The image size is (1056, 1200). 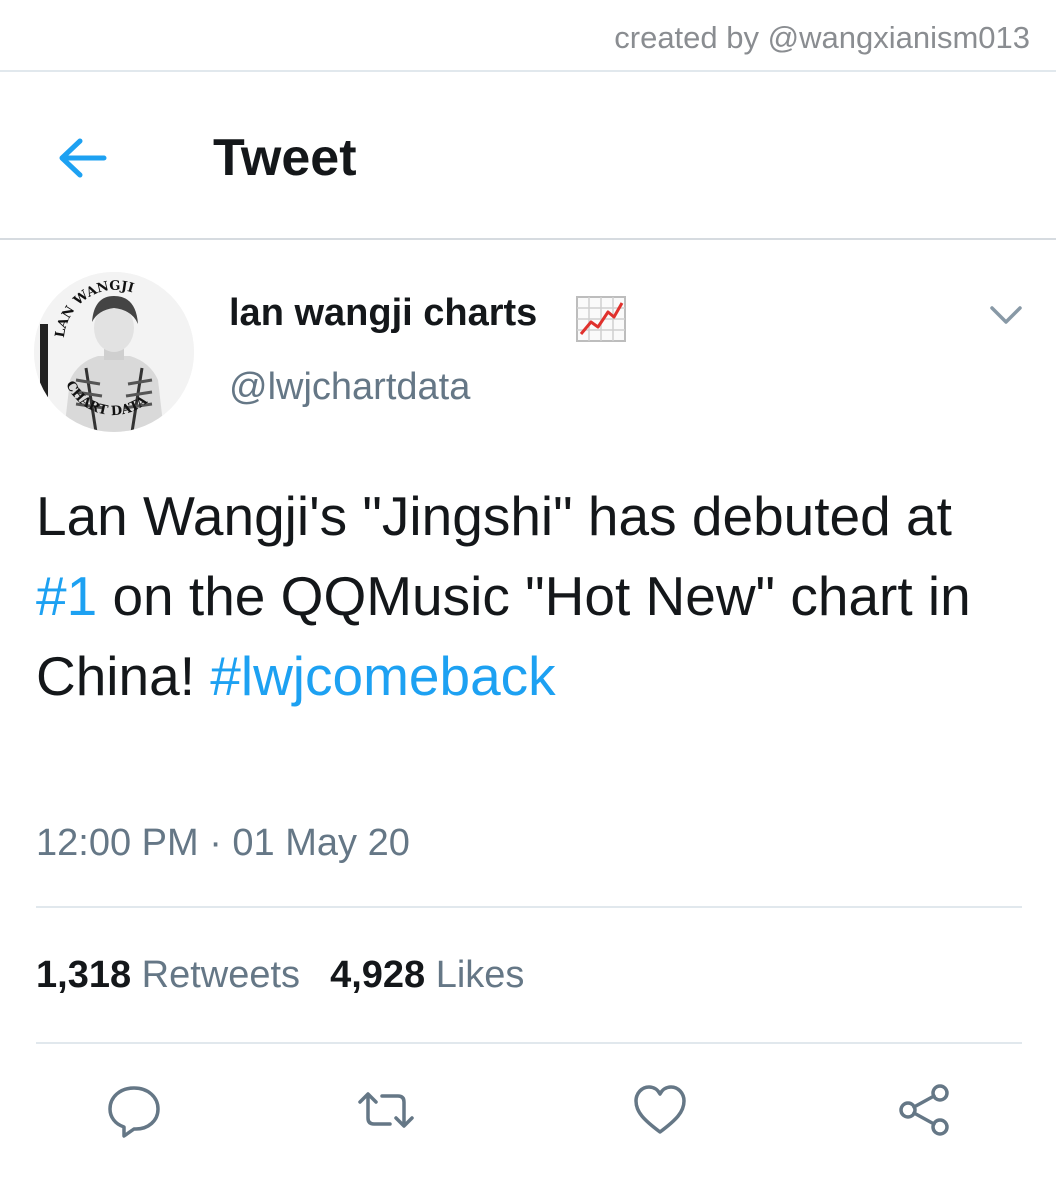 What do you see at coordinates (528, 36) in the screenshot?
I see `credit-bar: created by @wangxianism013` at bounding box center [528, 36].